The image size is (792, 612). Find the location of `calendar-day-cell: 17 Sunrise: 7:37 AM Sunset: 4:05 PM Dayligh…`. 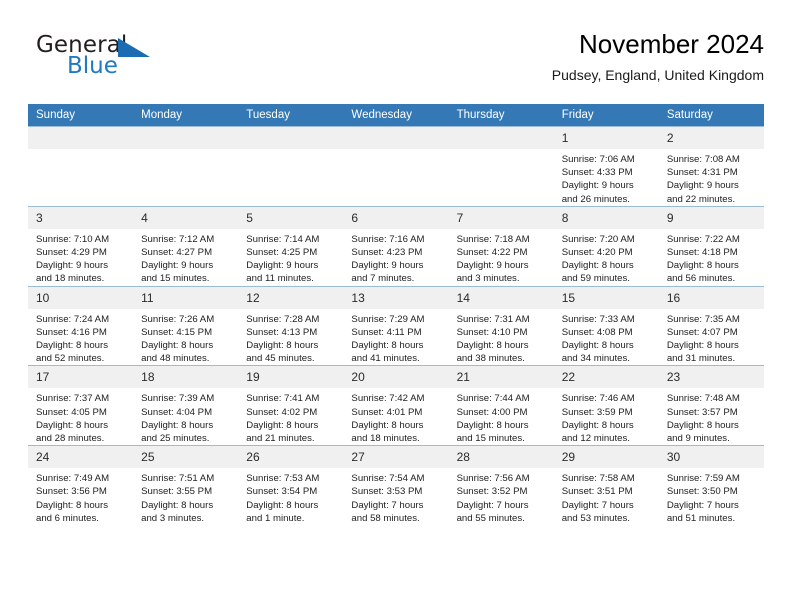

calendar-day-cell: 17 Sunrise: 7:37 AM Sunset: 4:05 PM Dayligh… is located at coordinates (81, 405).